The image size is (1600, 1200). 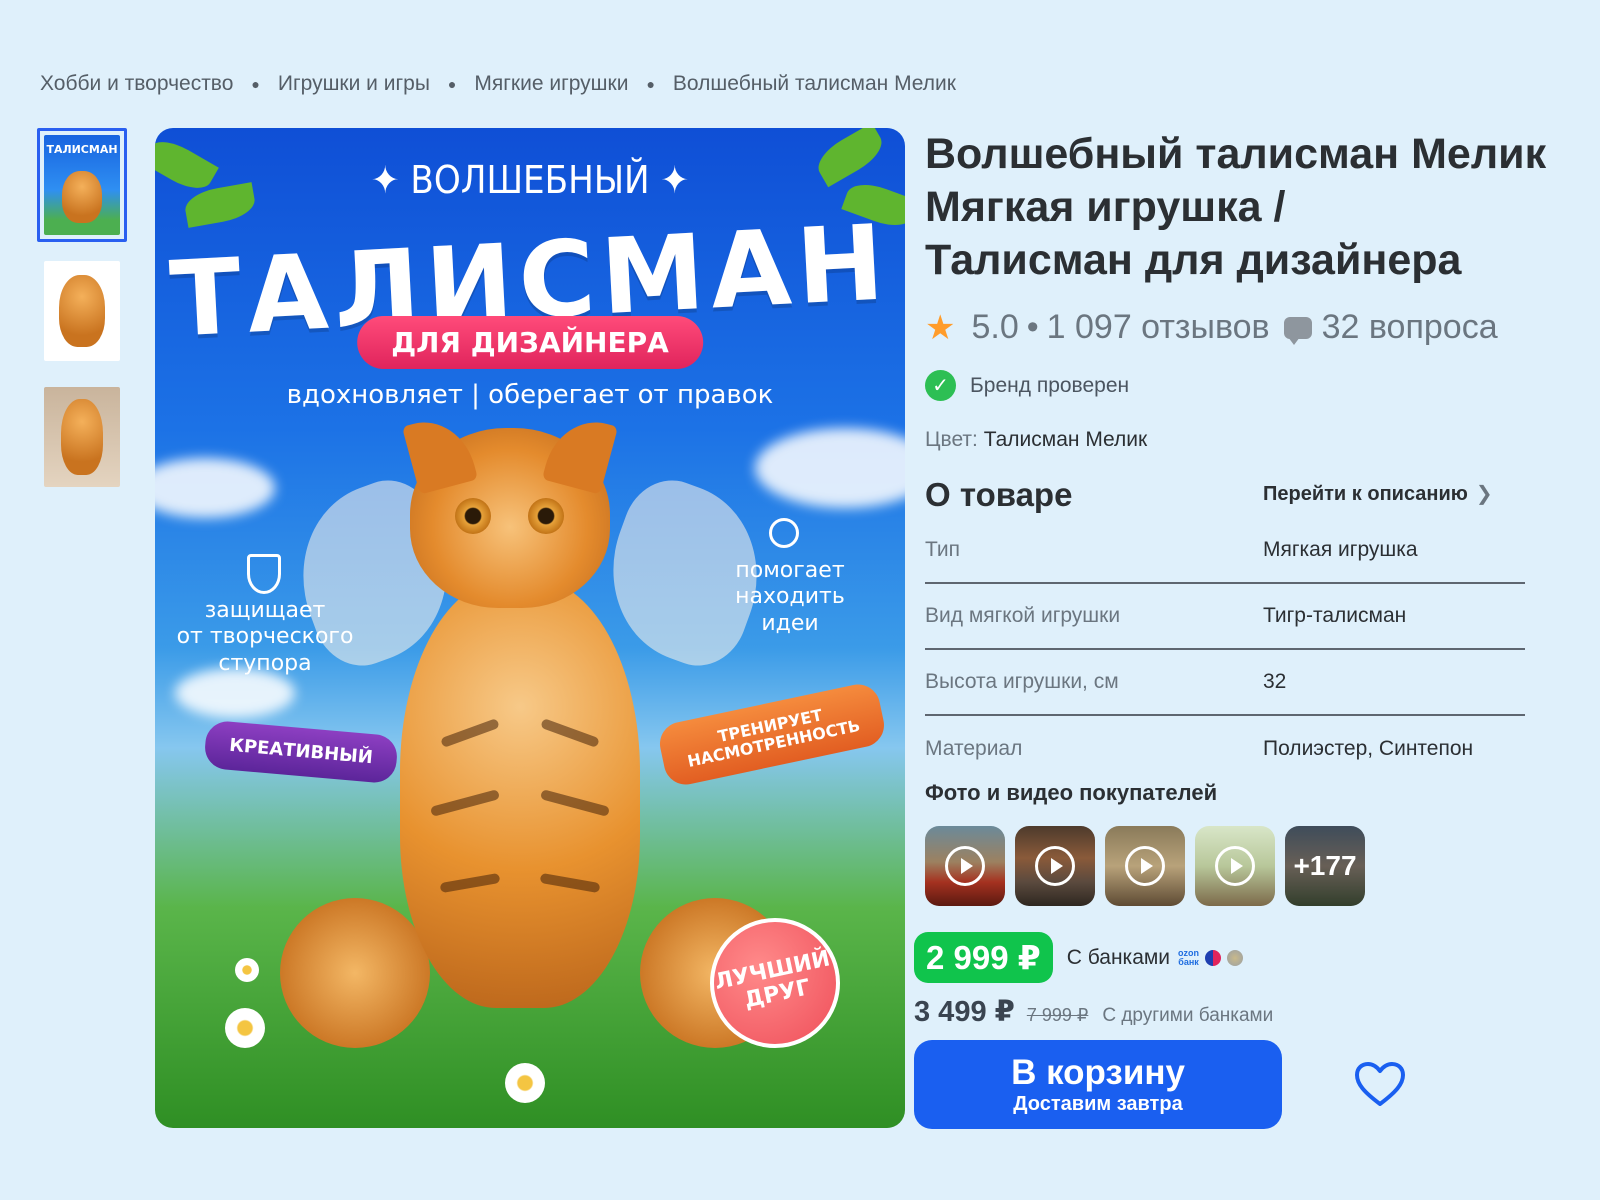 I want to click on color-value: Талисман Мелик, so click(x=1065, y=439).